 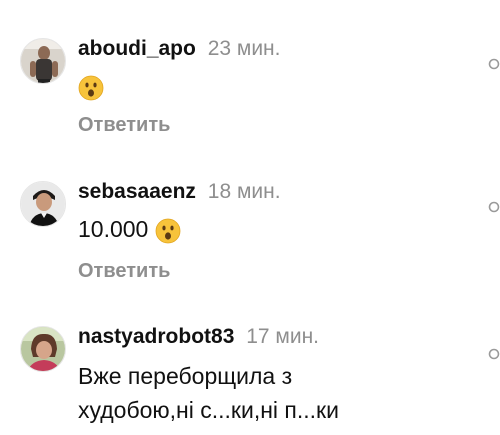 I want to click on comment-meta: sebasaaenz 18 мин., so click(x=179, y=192).